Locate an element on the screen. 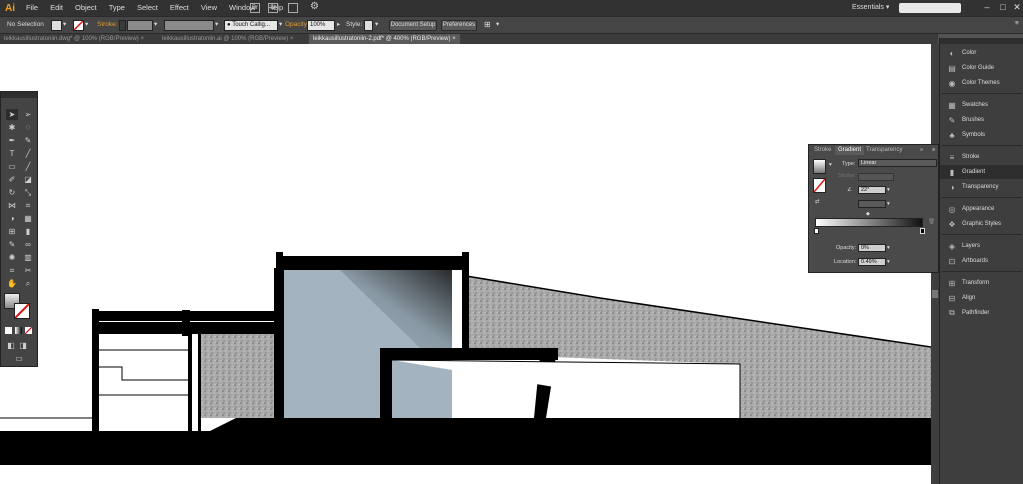 The width and height of the screenshot is (1023, 484). dock-item-swatches: ▦ Swatches is located at coordinates (981, 105).